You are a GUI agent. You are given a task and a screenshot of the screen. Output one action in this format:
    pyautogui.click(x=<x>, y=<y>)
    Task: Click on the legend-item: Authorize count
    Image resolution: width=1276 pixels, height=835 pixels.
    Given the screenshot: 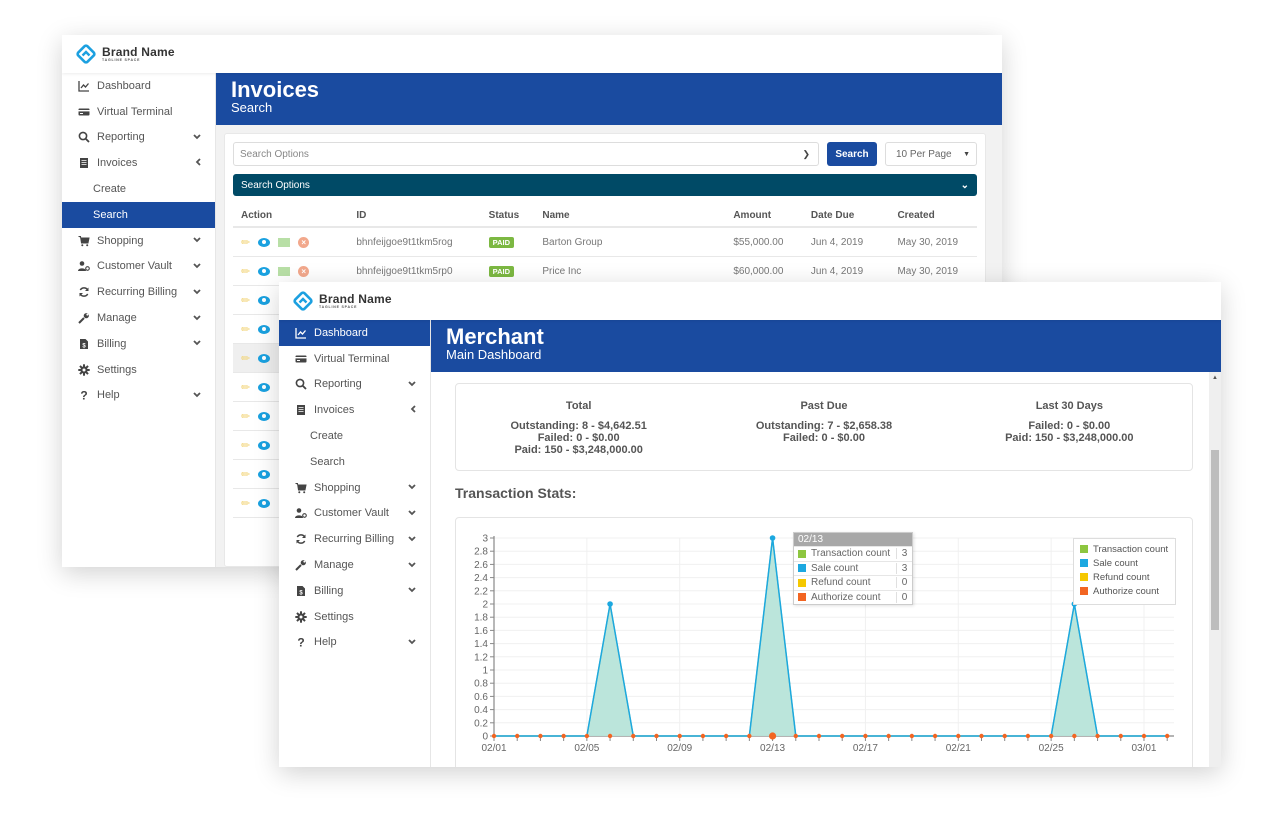 What is the action you would take?
    pyautogui.click(x=1124, y=591)
    